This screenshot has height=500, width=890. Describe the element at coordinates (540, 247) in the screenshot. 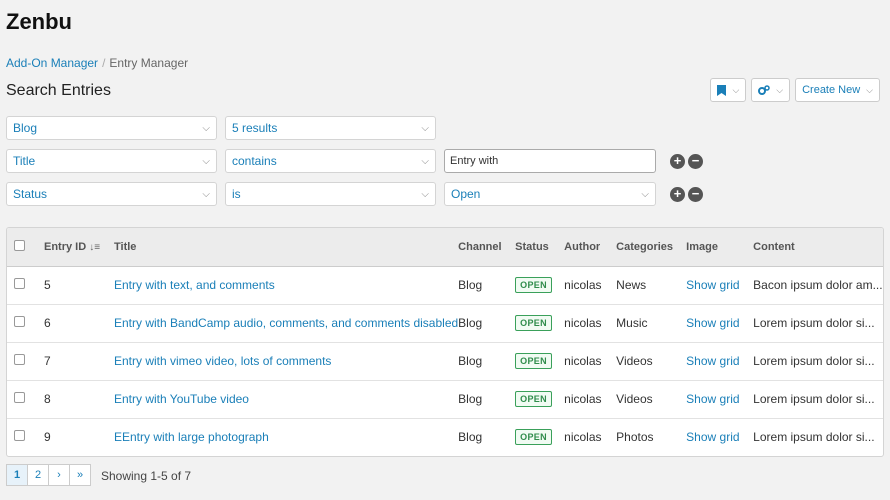

I see `col-status: Status` at that location.